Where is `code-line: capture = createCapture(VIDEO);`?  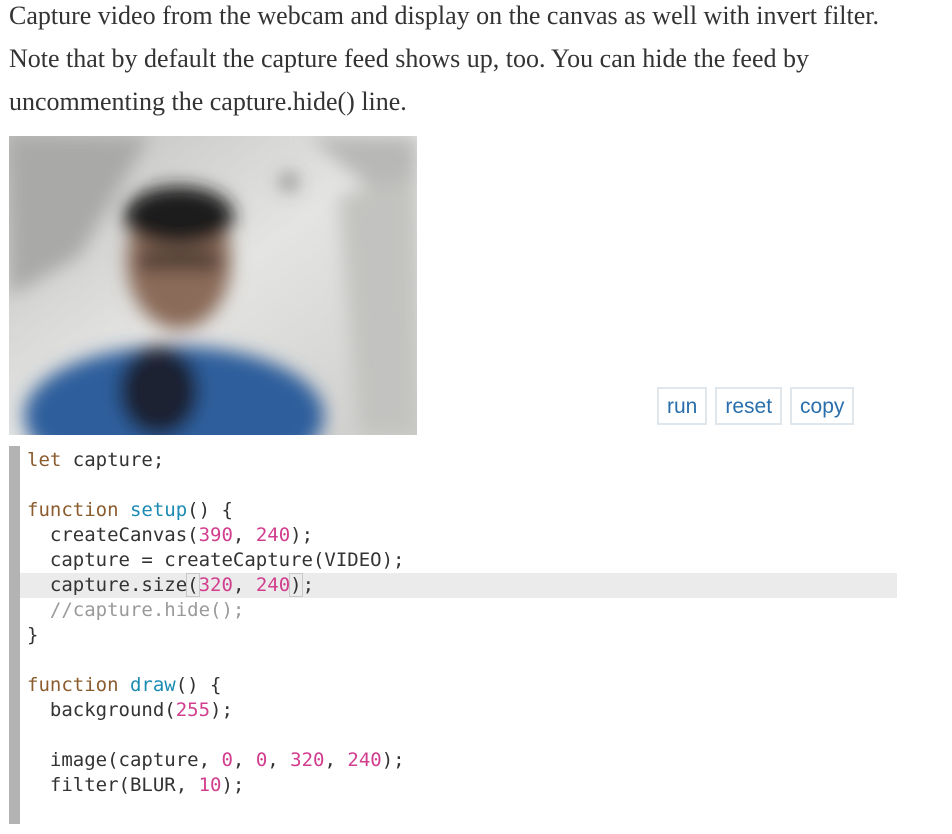 code-line: capture = createCapture(VIDEO); is located at coordinates (216, 560).